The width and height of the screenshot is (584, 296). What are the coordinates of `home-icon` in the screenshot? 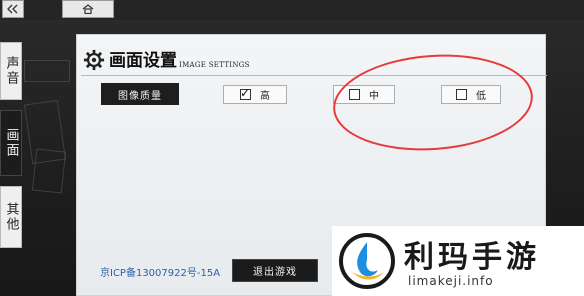 It's located at (88, 9).